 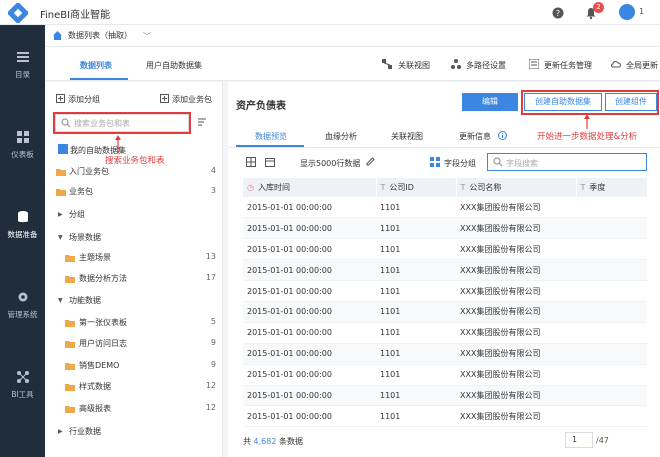 What do you see at coordinates (22, 137) in the screenshot?
I see `dashboard-icon` at bounding box center [22, 137].